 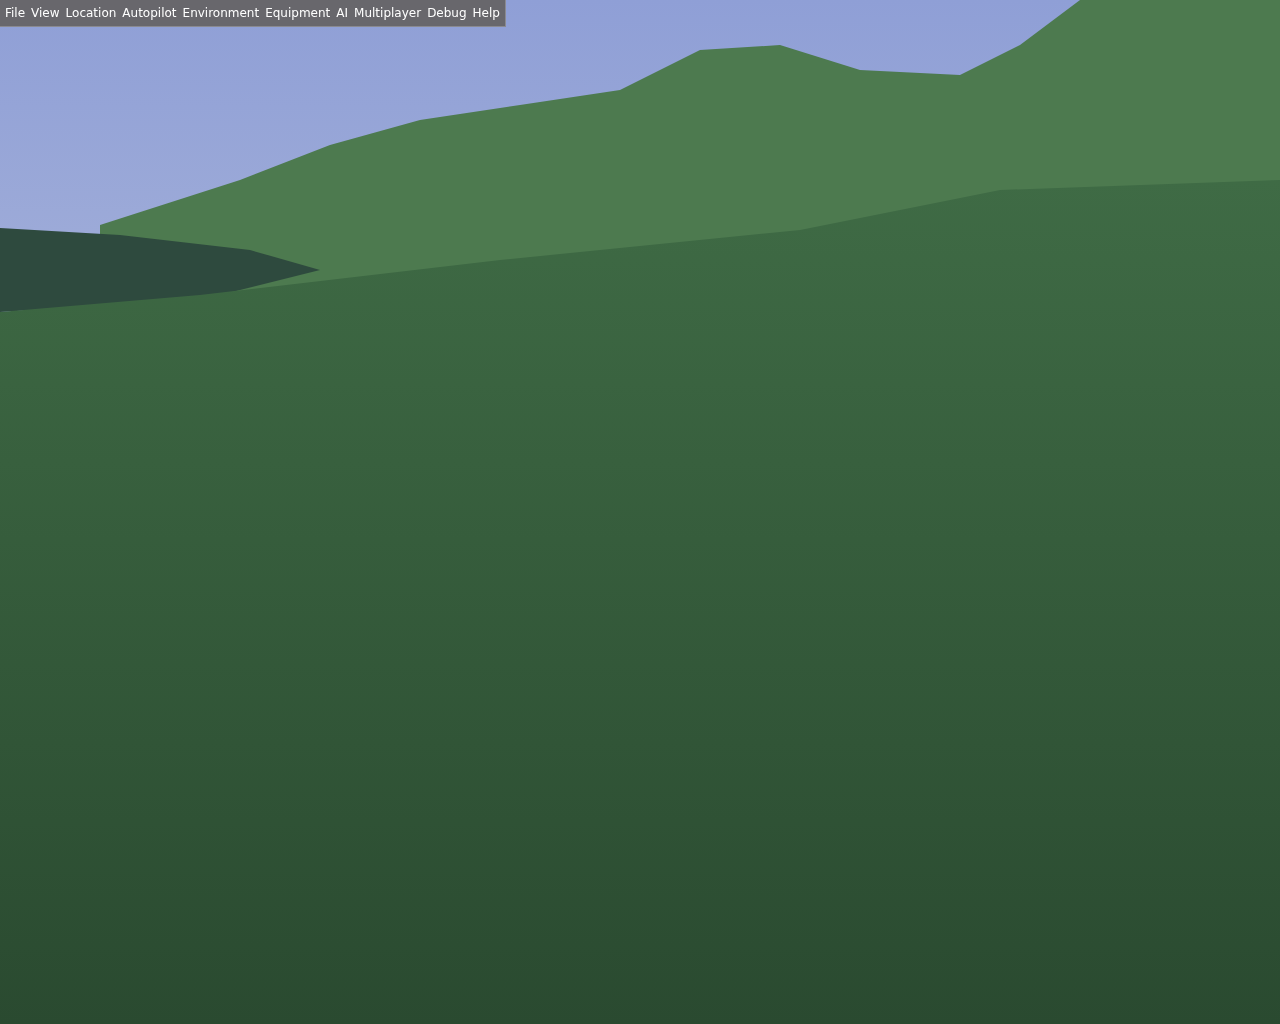 What do you see at coordinates (486, 13) in the screenshot?
I see `menu-item: Help` at bounding box center [486, 13].